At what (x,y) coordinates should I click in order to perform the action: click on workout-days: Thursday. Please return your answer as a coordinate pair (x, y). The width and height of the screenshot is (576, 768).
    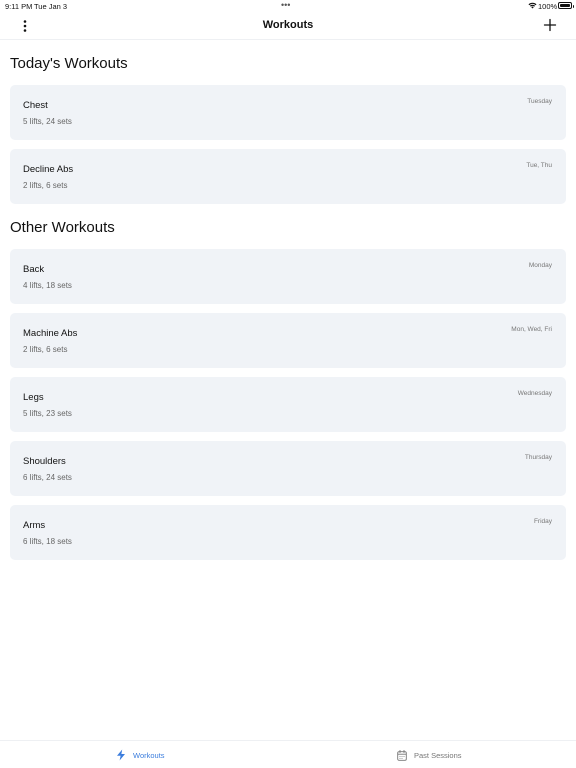
    Looking at the image, I should click on (538, 457).